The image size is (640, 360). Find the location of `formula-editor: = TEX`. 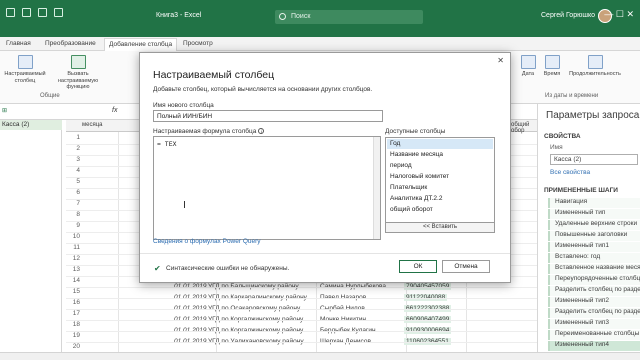

formula-editor: = TEX is located at coordinates (267, 188).